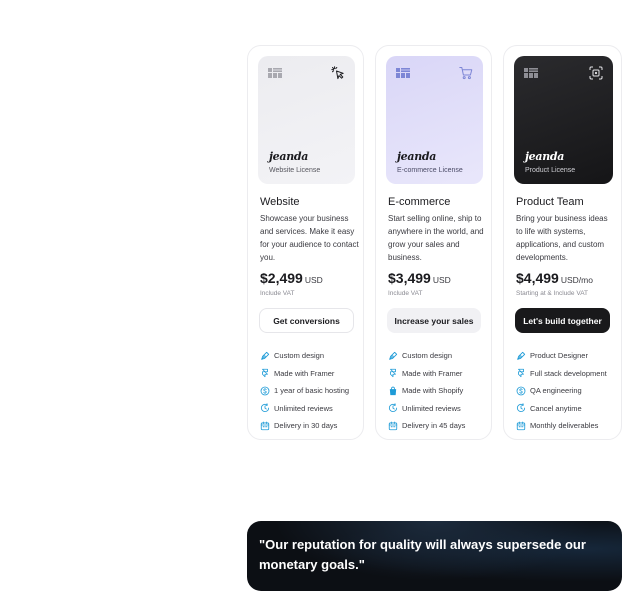 The height and width of the screenshot is (591, 640). What do you see at coordinates (596, 73) in the screenshot?
I see `target-icon` at bounding box center [596, 73].